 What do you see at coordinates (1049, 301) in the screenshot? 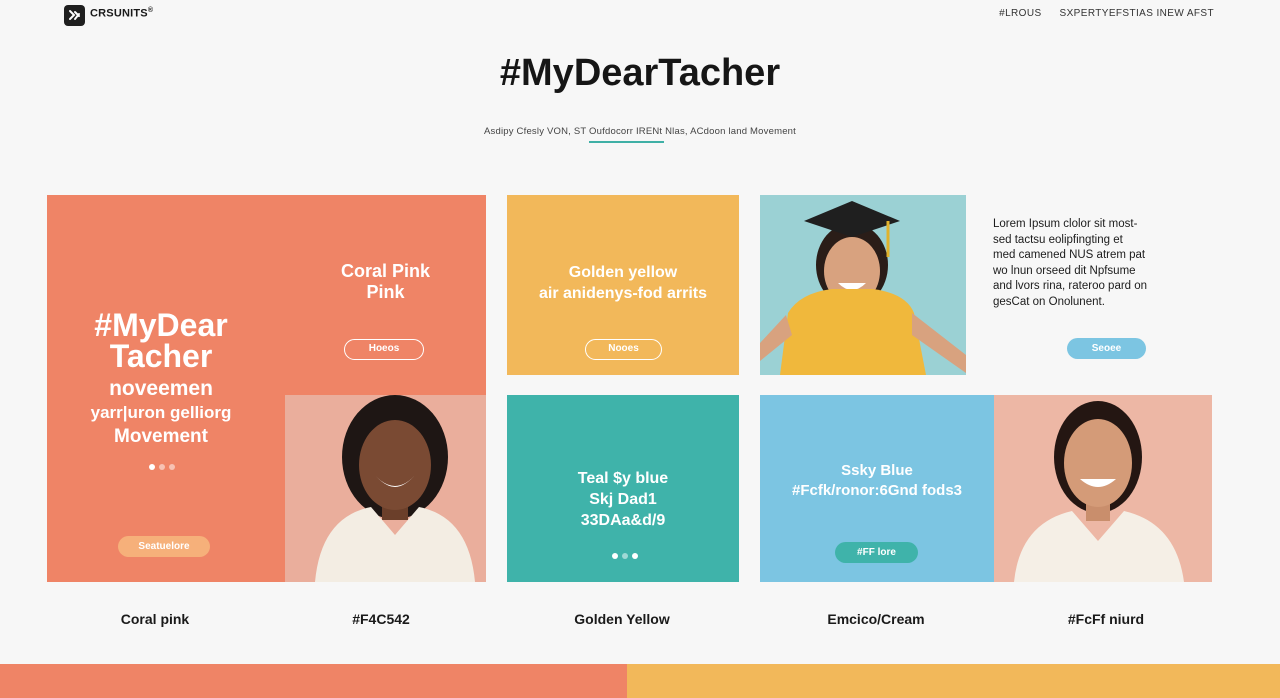
I see `lorem-line: gesCat on Onolunent.` at bounding box center [1049, 301].